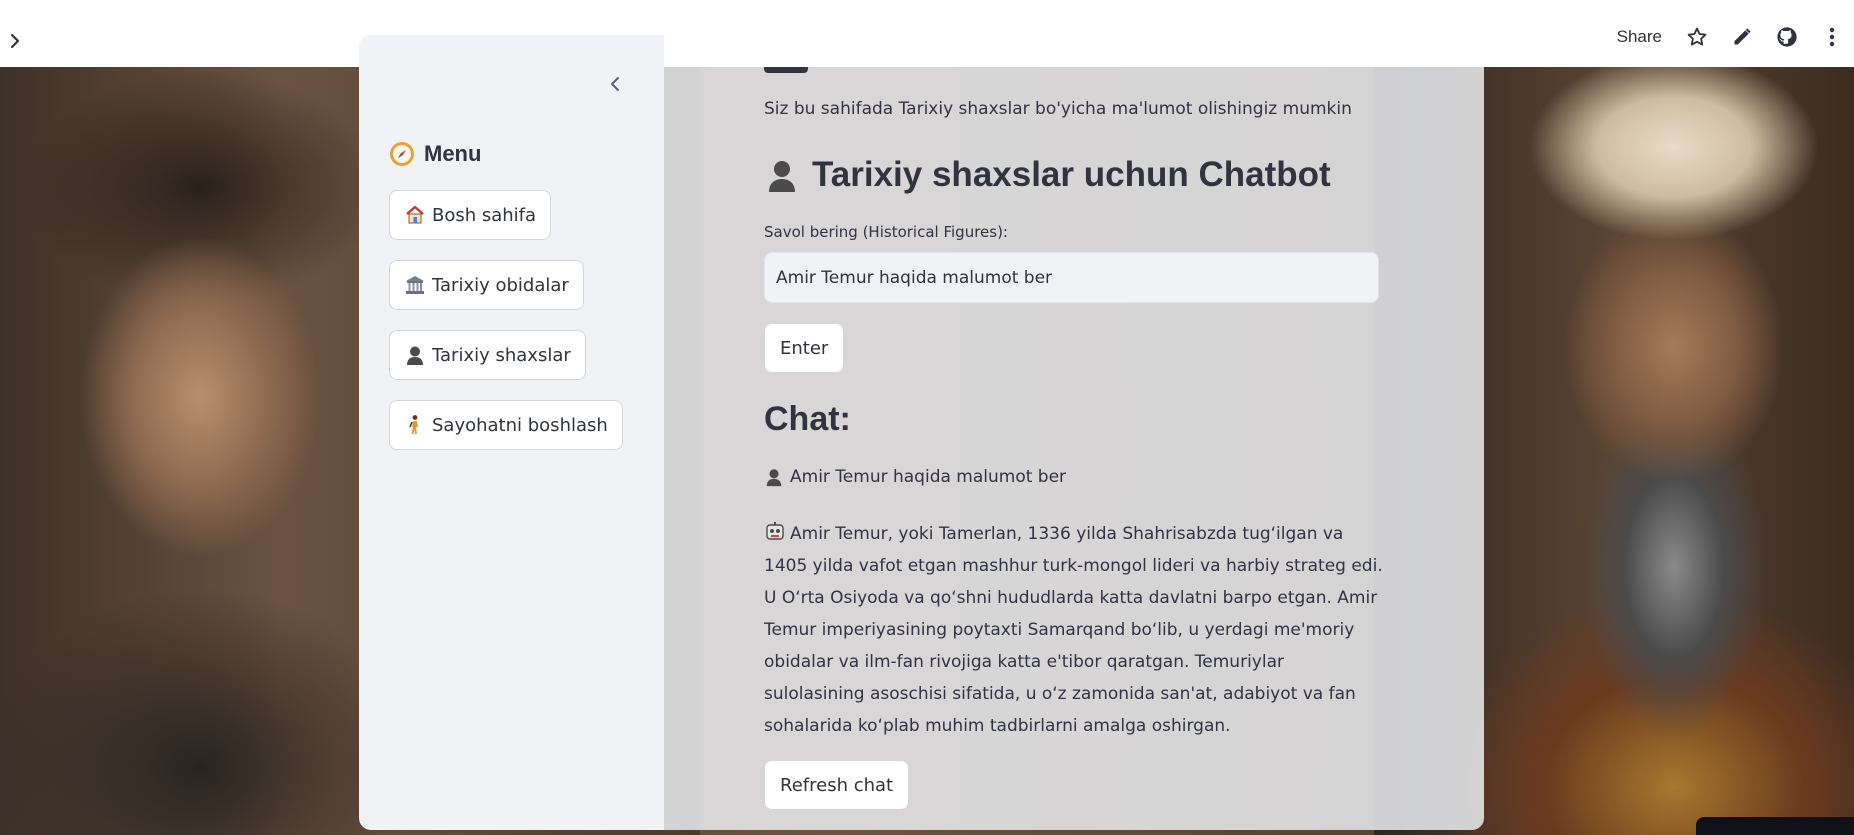 Image resolution: width=1854 pixels, height=835 pixels. I want to click on menu-title-text: Menu, so click(453, 153).